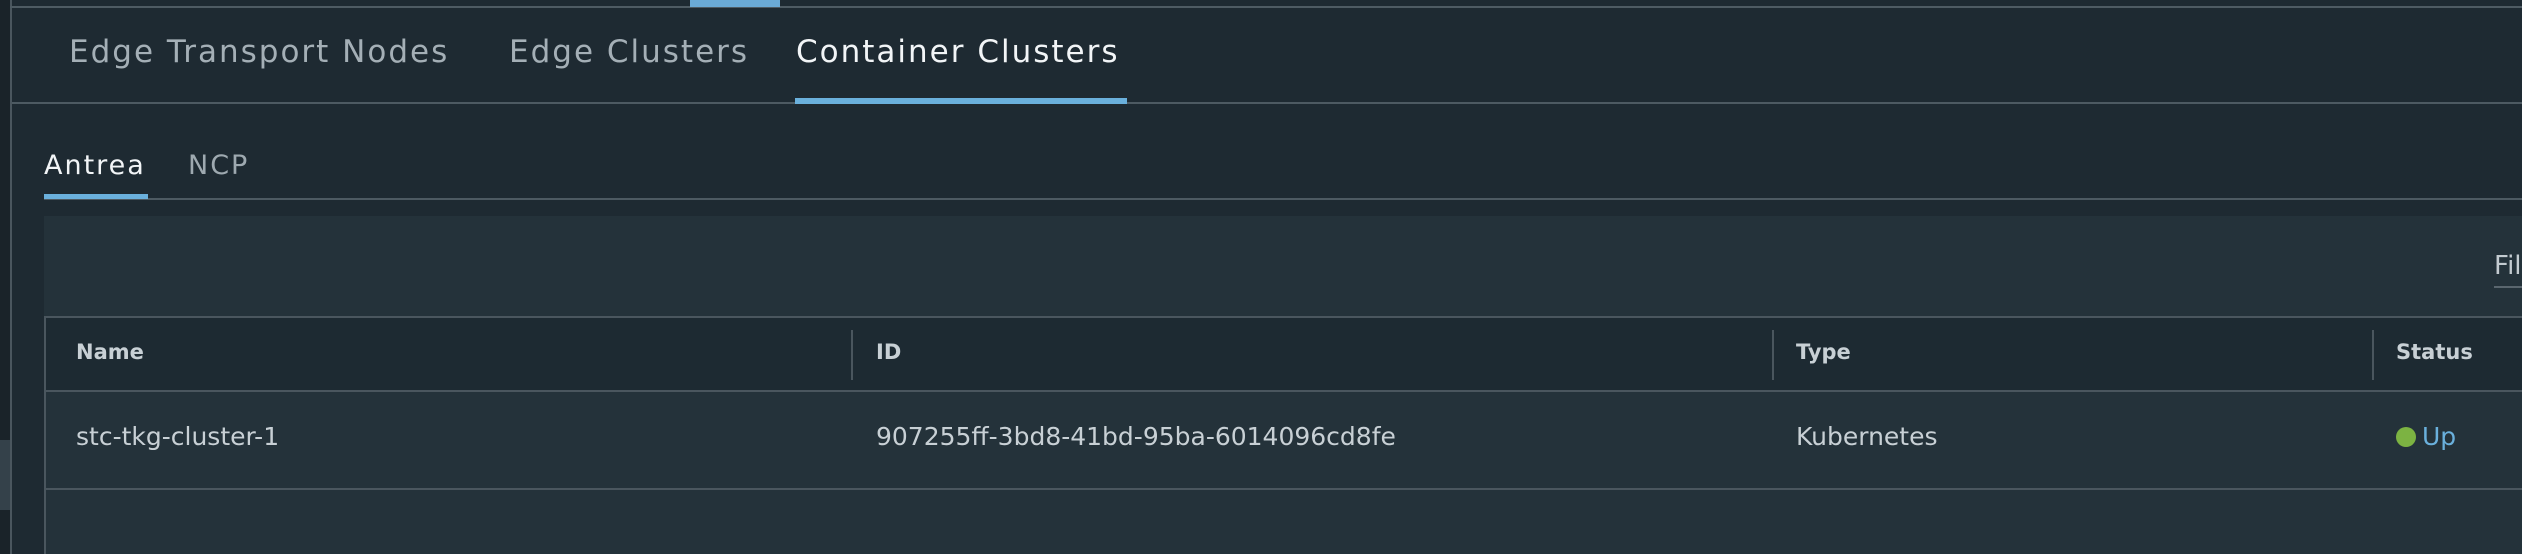  Describe the element at coordinates (2508, 267) in the screenshot. I see `filter-input: Filter by Name, Path and more` at that location.